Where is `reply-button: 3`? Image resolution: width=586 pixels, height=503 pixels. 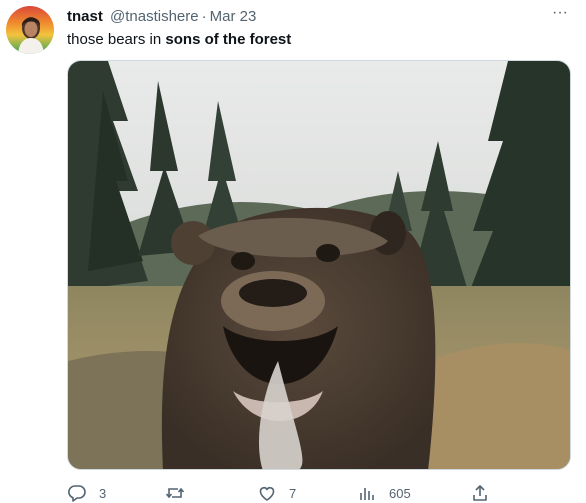
reply-button: 3 is located at coordinates (86, 493).